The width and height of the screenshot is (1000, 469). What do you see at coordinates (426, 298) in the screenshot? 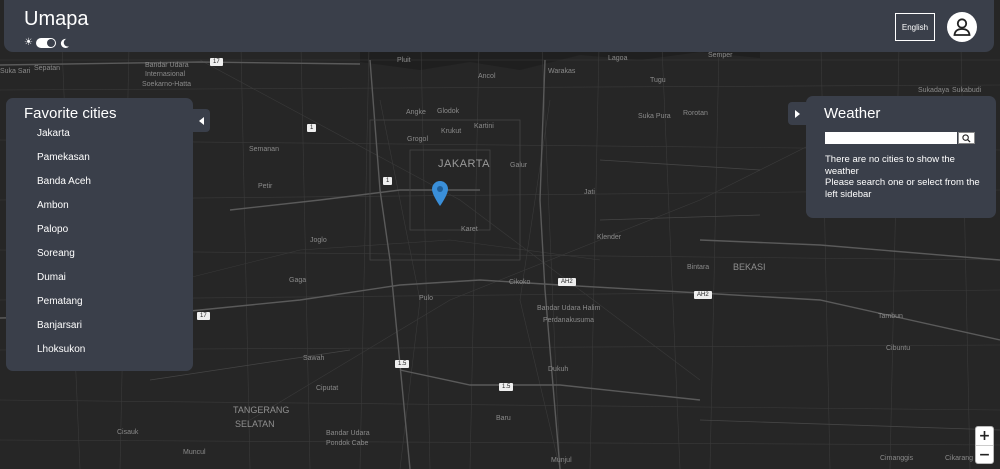
I see `map-label: Pulo` at bounding box center [426, 298].